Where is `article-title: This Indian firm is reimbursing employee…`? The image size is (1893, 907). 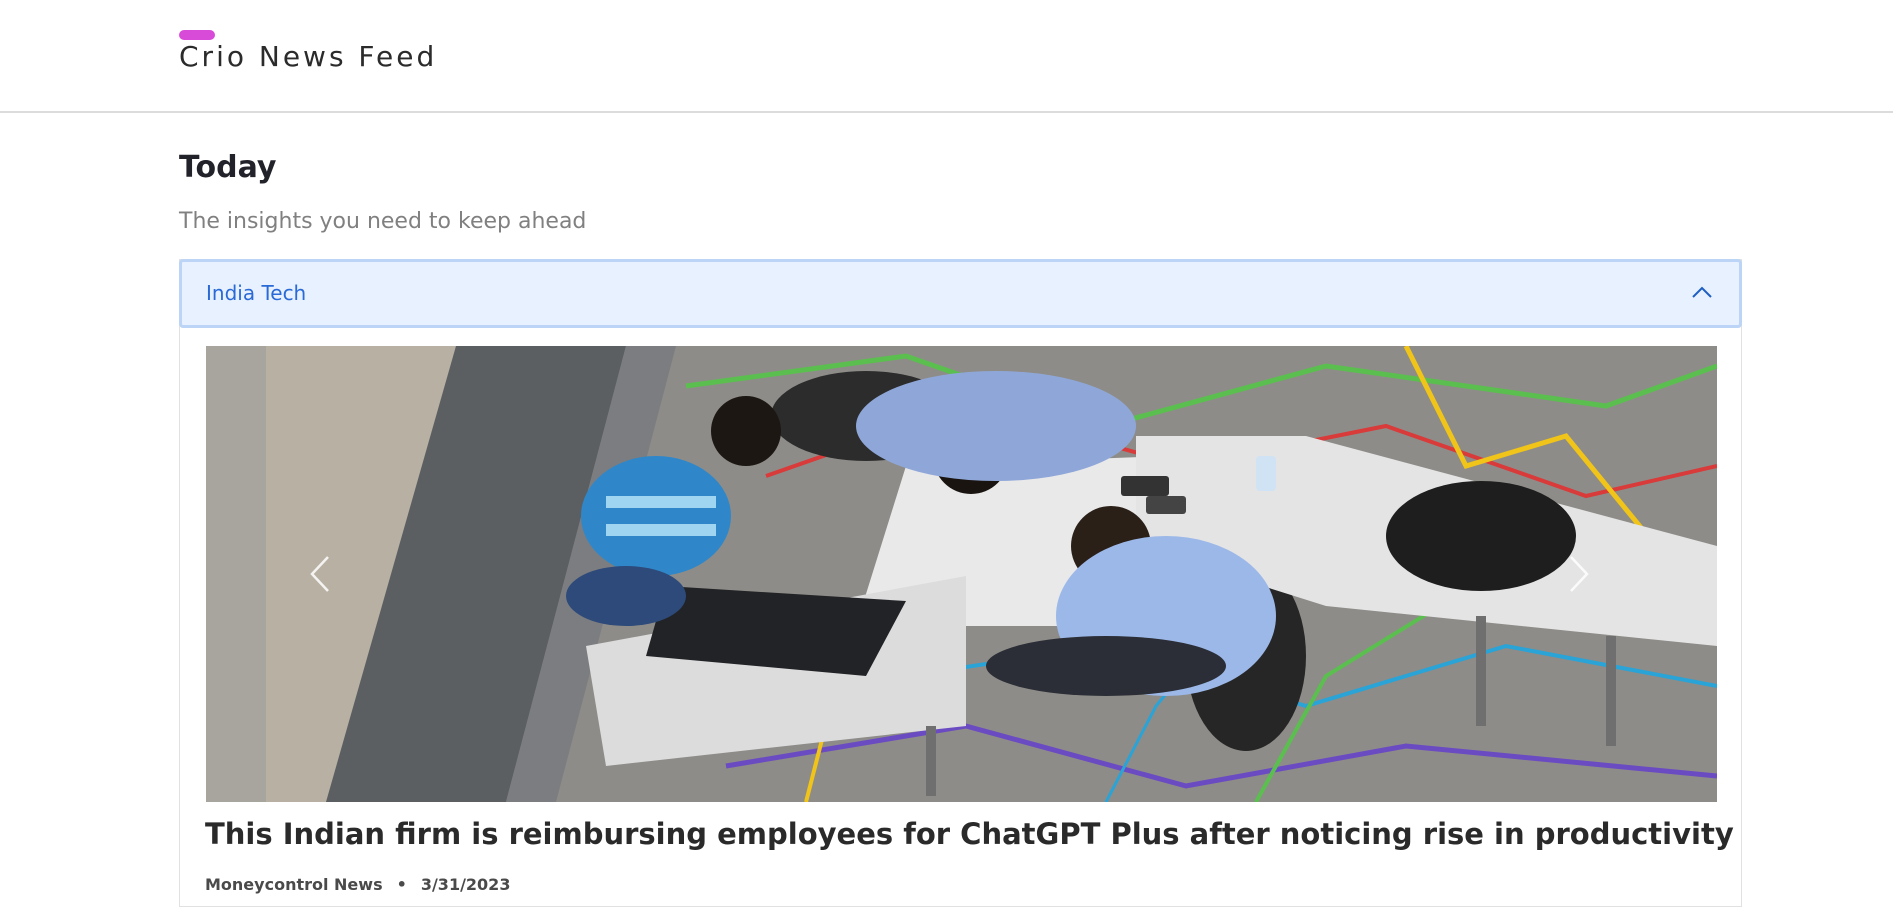
article-title: This Indian firm is reimbursing employee… is located at coordinates (969, 834).